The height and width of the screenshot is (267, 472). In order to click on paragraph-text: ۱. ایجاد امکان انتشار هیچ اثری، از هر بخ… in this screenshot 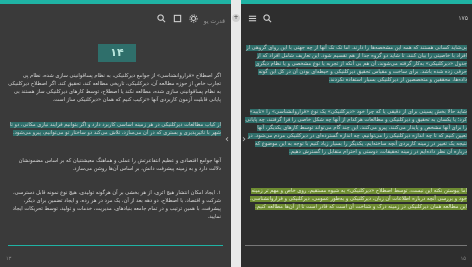, I will do `click(116, 205)`.